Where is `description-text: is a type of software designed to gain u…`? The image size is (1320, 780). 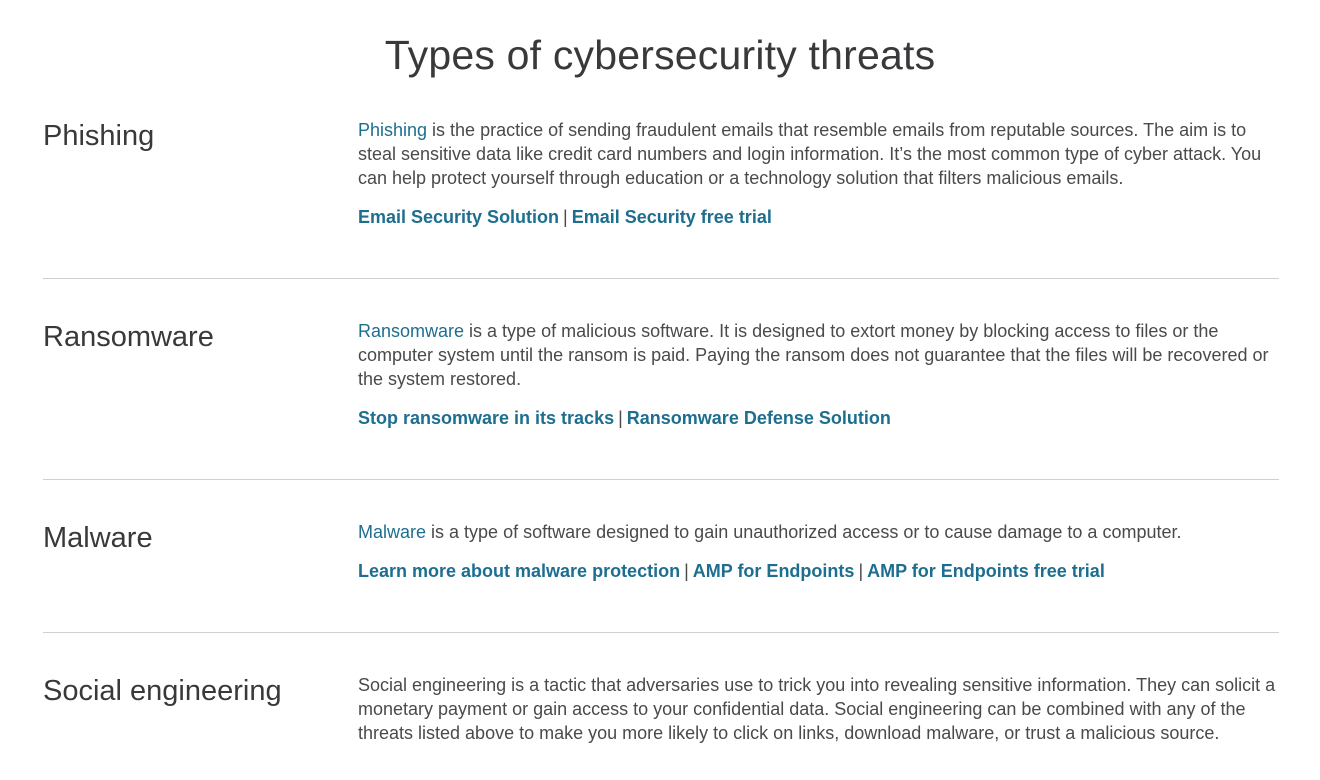
description-text: is a type of software designed to gain u… is located at coordinates (804, 532).